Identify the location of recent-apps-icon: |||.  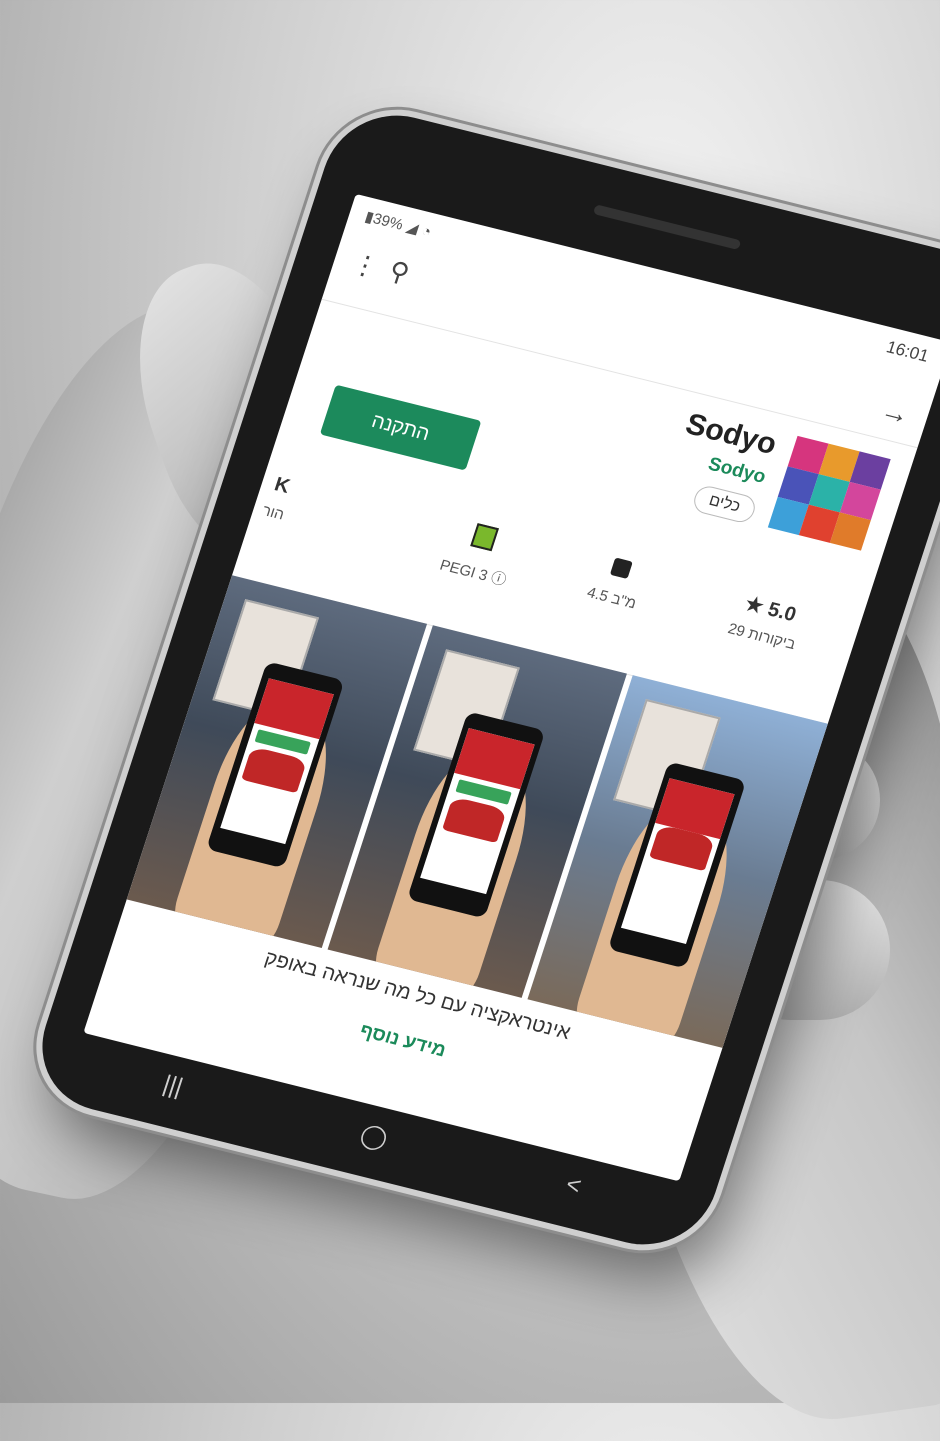
(173, 1085).